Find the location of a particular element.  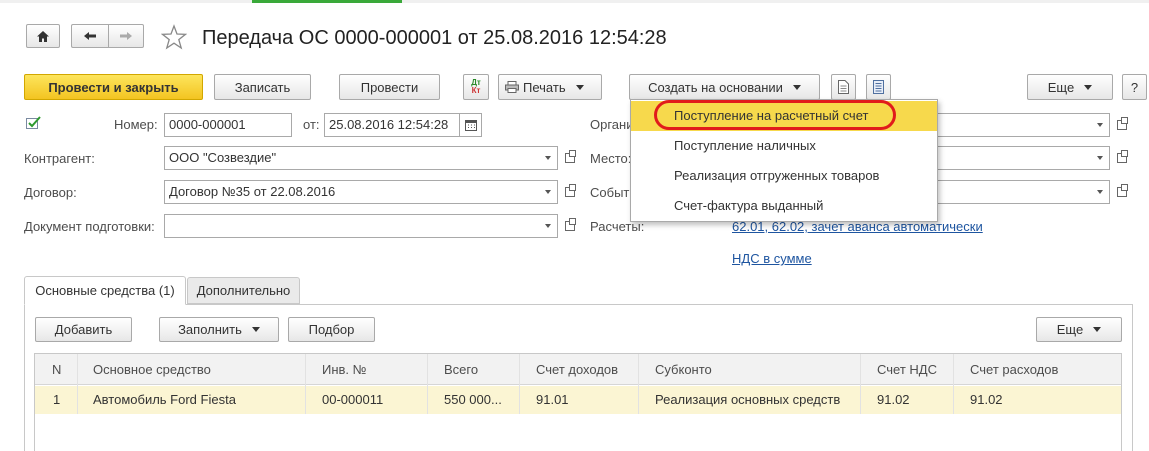

number-field: 0000-000001 is located at coordinates (228, 125).